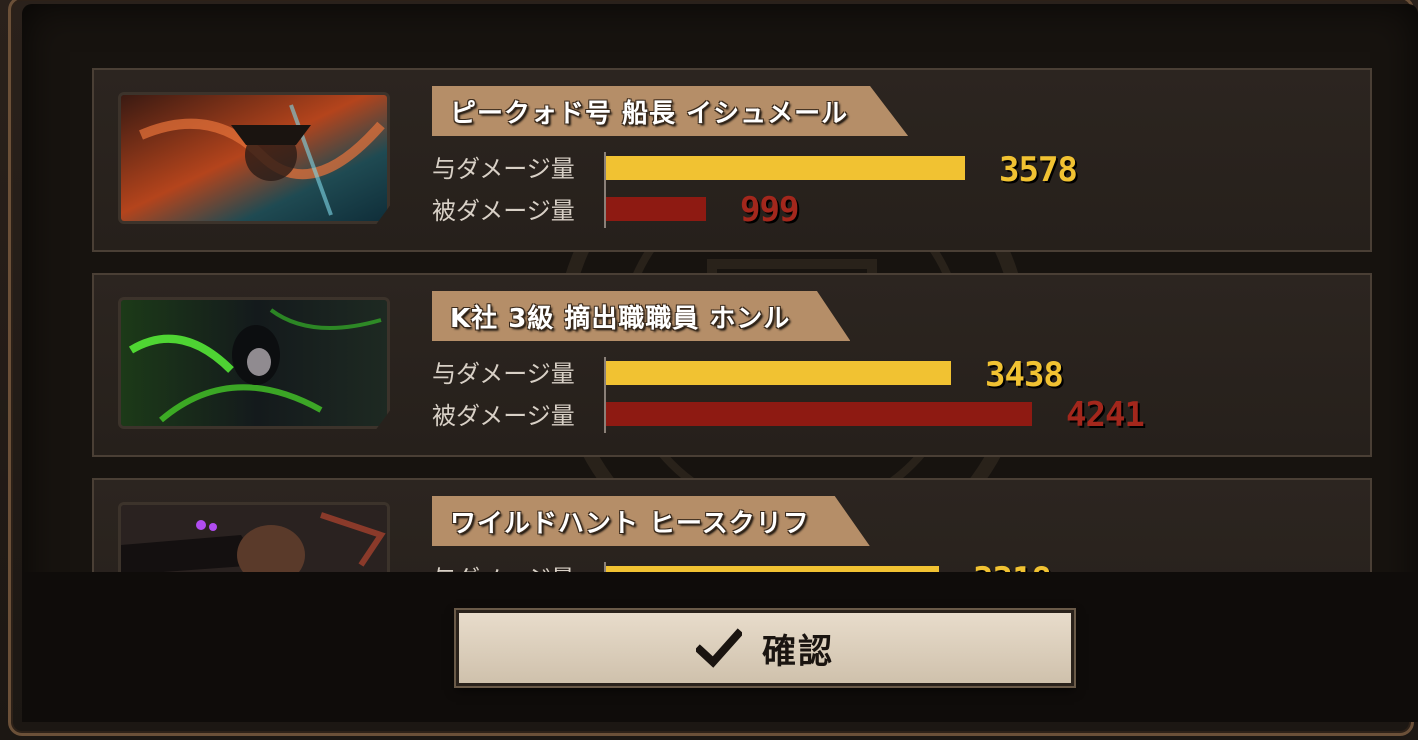 The height and width of the screenshot is (740, 1418). Describe the element at coordinates (798, 651) in the screenshot. I see `confirm-label: 確認` at that location.